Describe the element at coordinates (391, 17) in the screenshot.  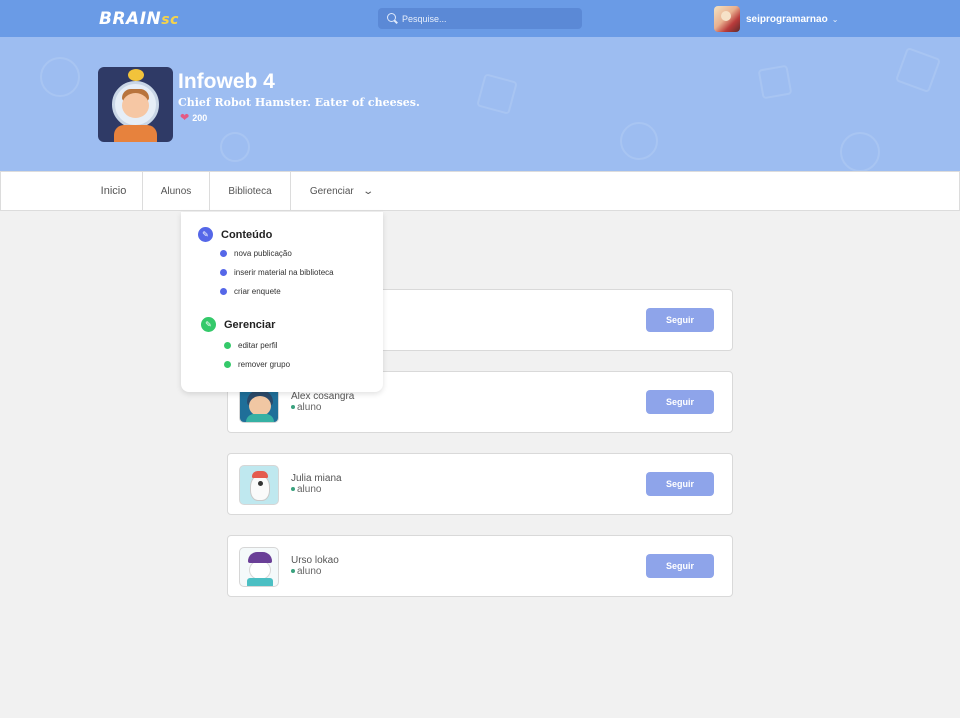
I see `search-icon` at that location.